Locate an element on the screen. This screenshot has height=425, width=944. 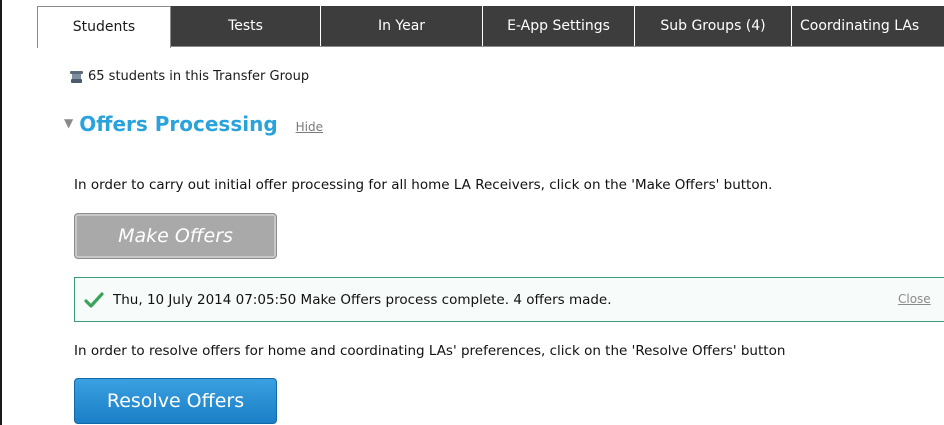
collapse-triangle-icon: ▼ is located at coordinates (68, 123).